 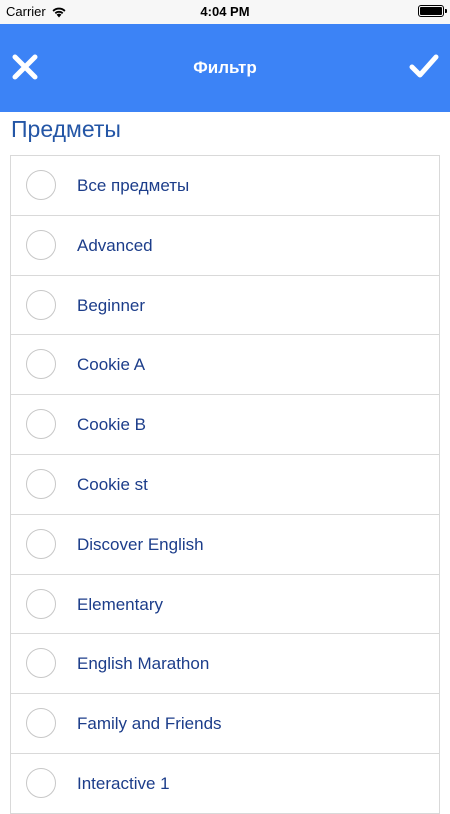 What do you see at coordinates (111, 305) in the screenshot?
I see `list-item-label: Beginner` at bounding box center [111, 305].